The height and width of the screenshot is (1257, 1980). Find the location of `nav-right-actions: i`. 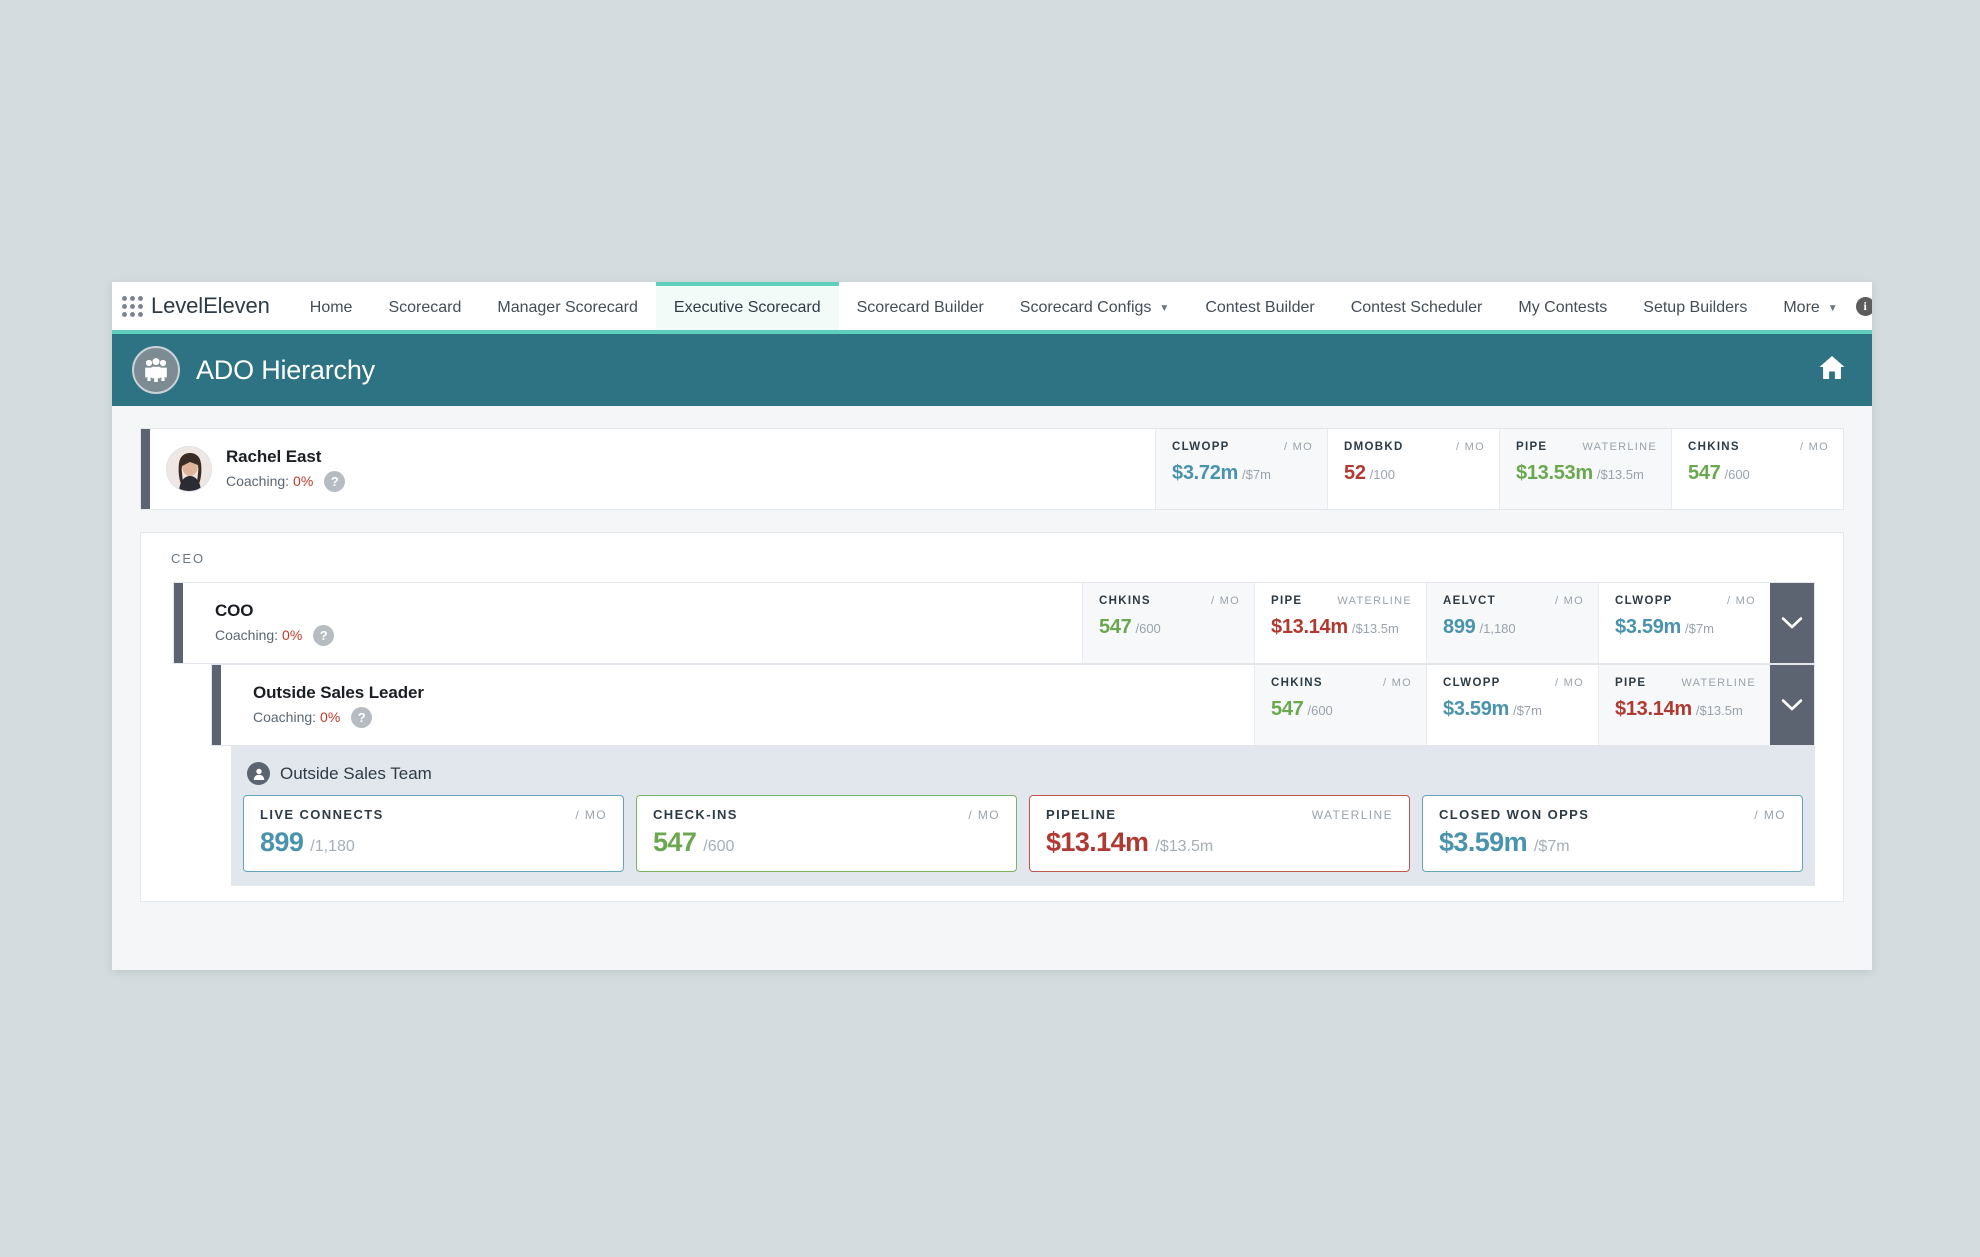

nav-right-actions: i is located at coordinates (1863, 306).